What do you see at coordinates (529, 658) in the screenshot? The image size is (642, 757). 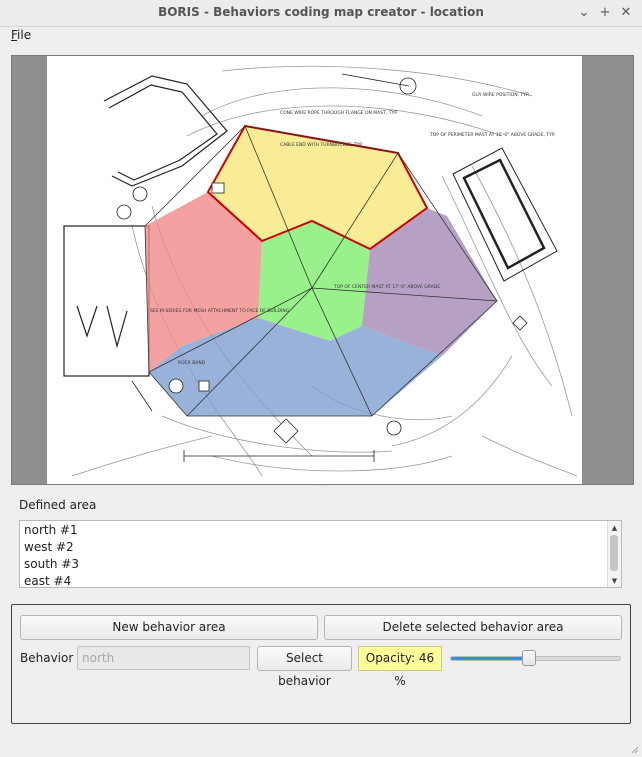 I see `opacity-slider-handle` at bounding box center [529, 658].